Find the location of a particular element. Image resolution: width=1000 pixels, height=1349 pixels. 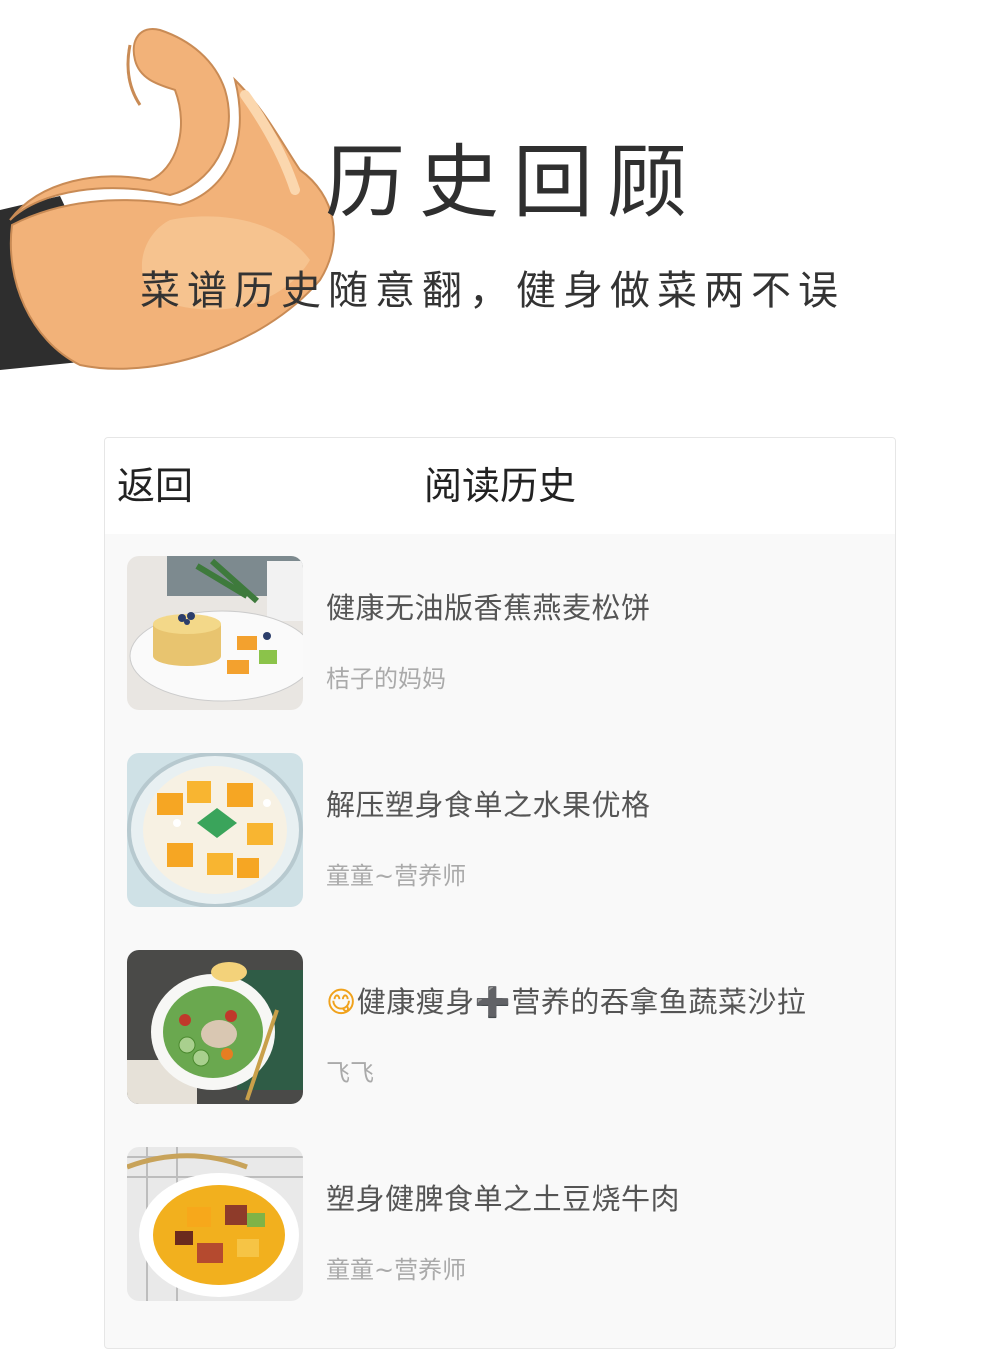

navbar: 返回 阅读历史 is located at coordinates (500, 486).